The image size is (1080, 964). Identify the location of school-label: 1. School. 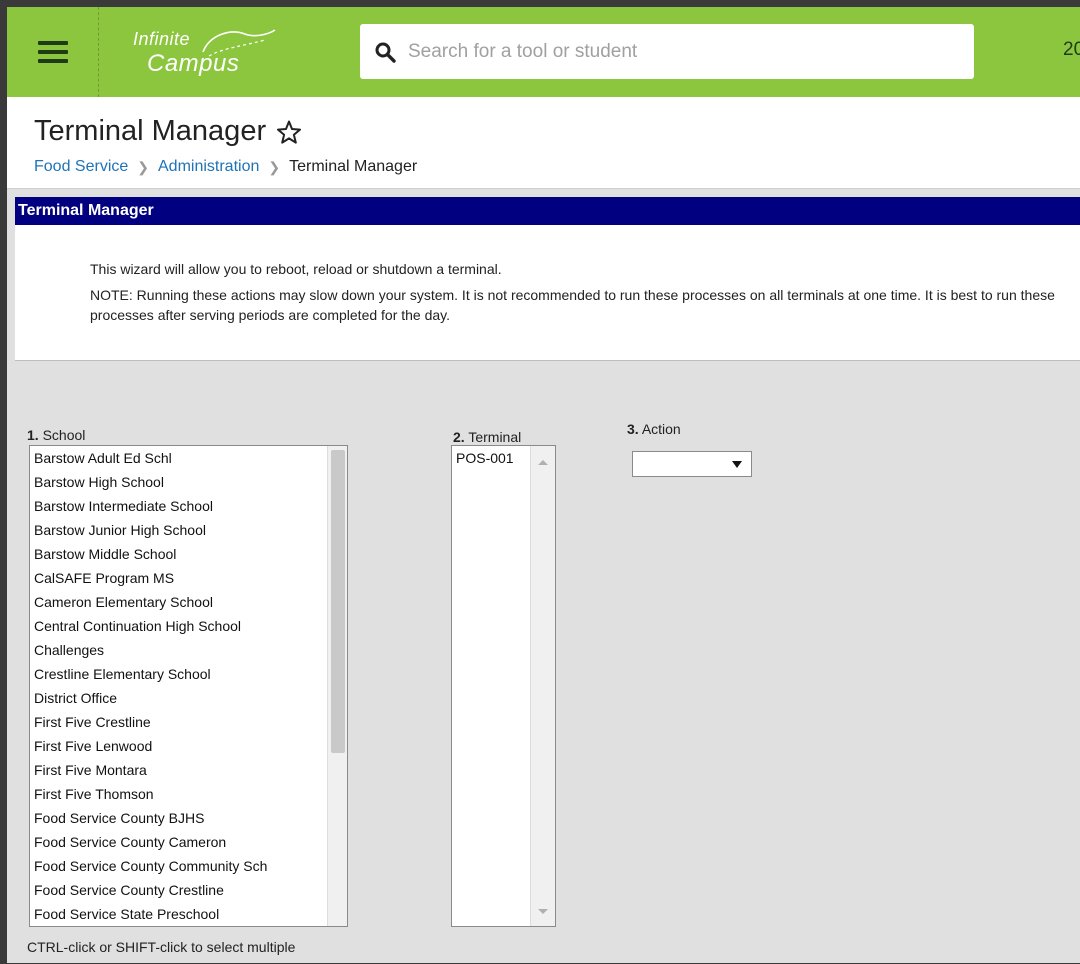
(56, 435).